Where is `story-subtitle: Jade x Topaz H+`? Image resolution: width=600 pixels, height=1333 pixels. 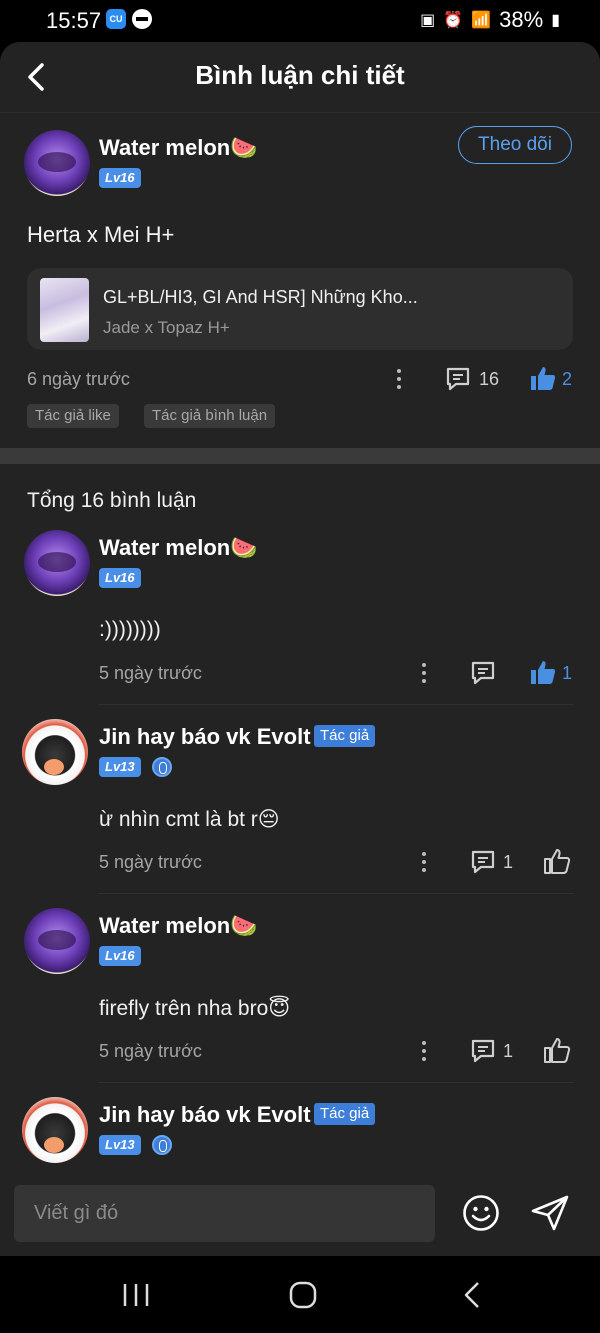
story-subtitle: Jade x Topaz H+ is located at coordinates (166, 327).